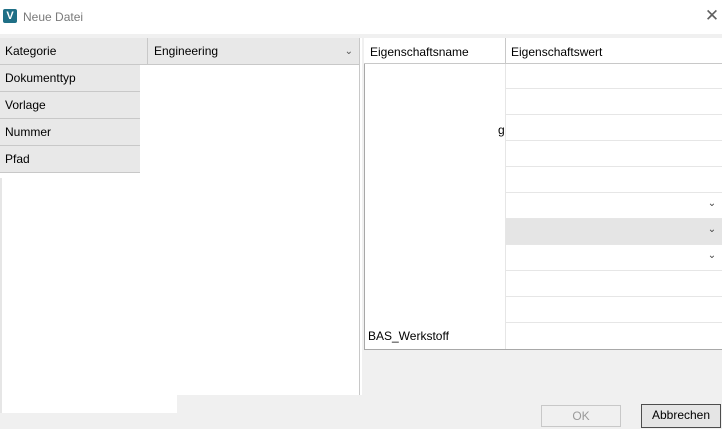  What do you see at coordinates (556, 52) in the screenshot?
I see `header-property-value: Eigenschaftswert` at bounding box center [556, 52].